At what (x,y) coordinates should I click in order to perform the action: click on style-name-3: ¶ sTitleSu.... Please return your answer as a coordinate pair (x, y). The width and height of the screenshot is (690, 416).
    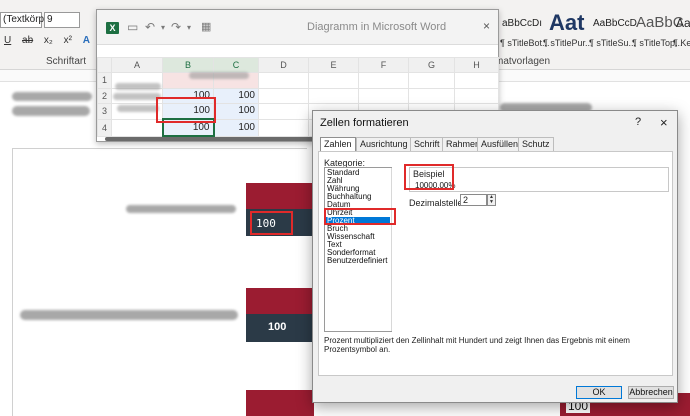
    Looking at the image, I should click on (613, 43).